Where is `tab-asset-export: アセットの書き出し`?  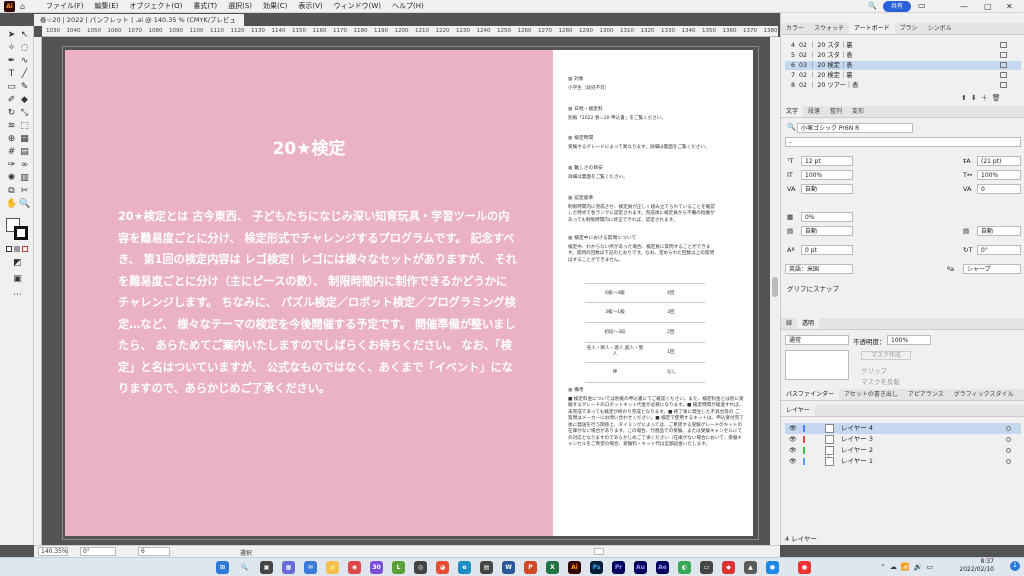 tab-asset-export: アセットの書き出し is located at coordinates (871, 394).